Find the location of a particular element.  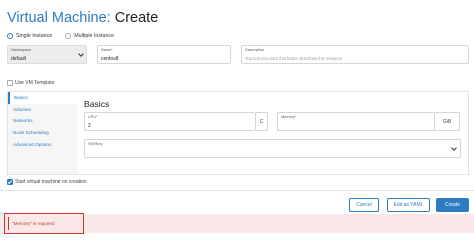

memory-unit: GiB is located at coordinates (447, 121).